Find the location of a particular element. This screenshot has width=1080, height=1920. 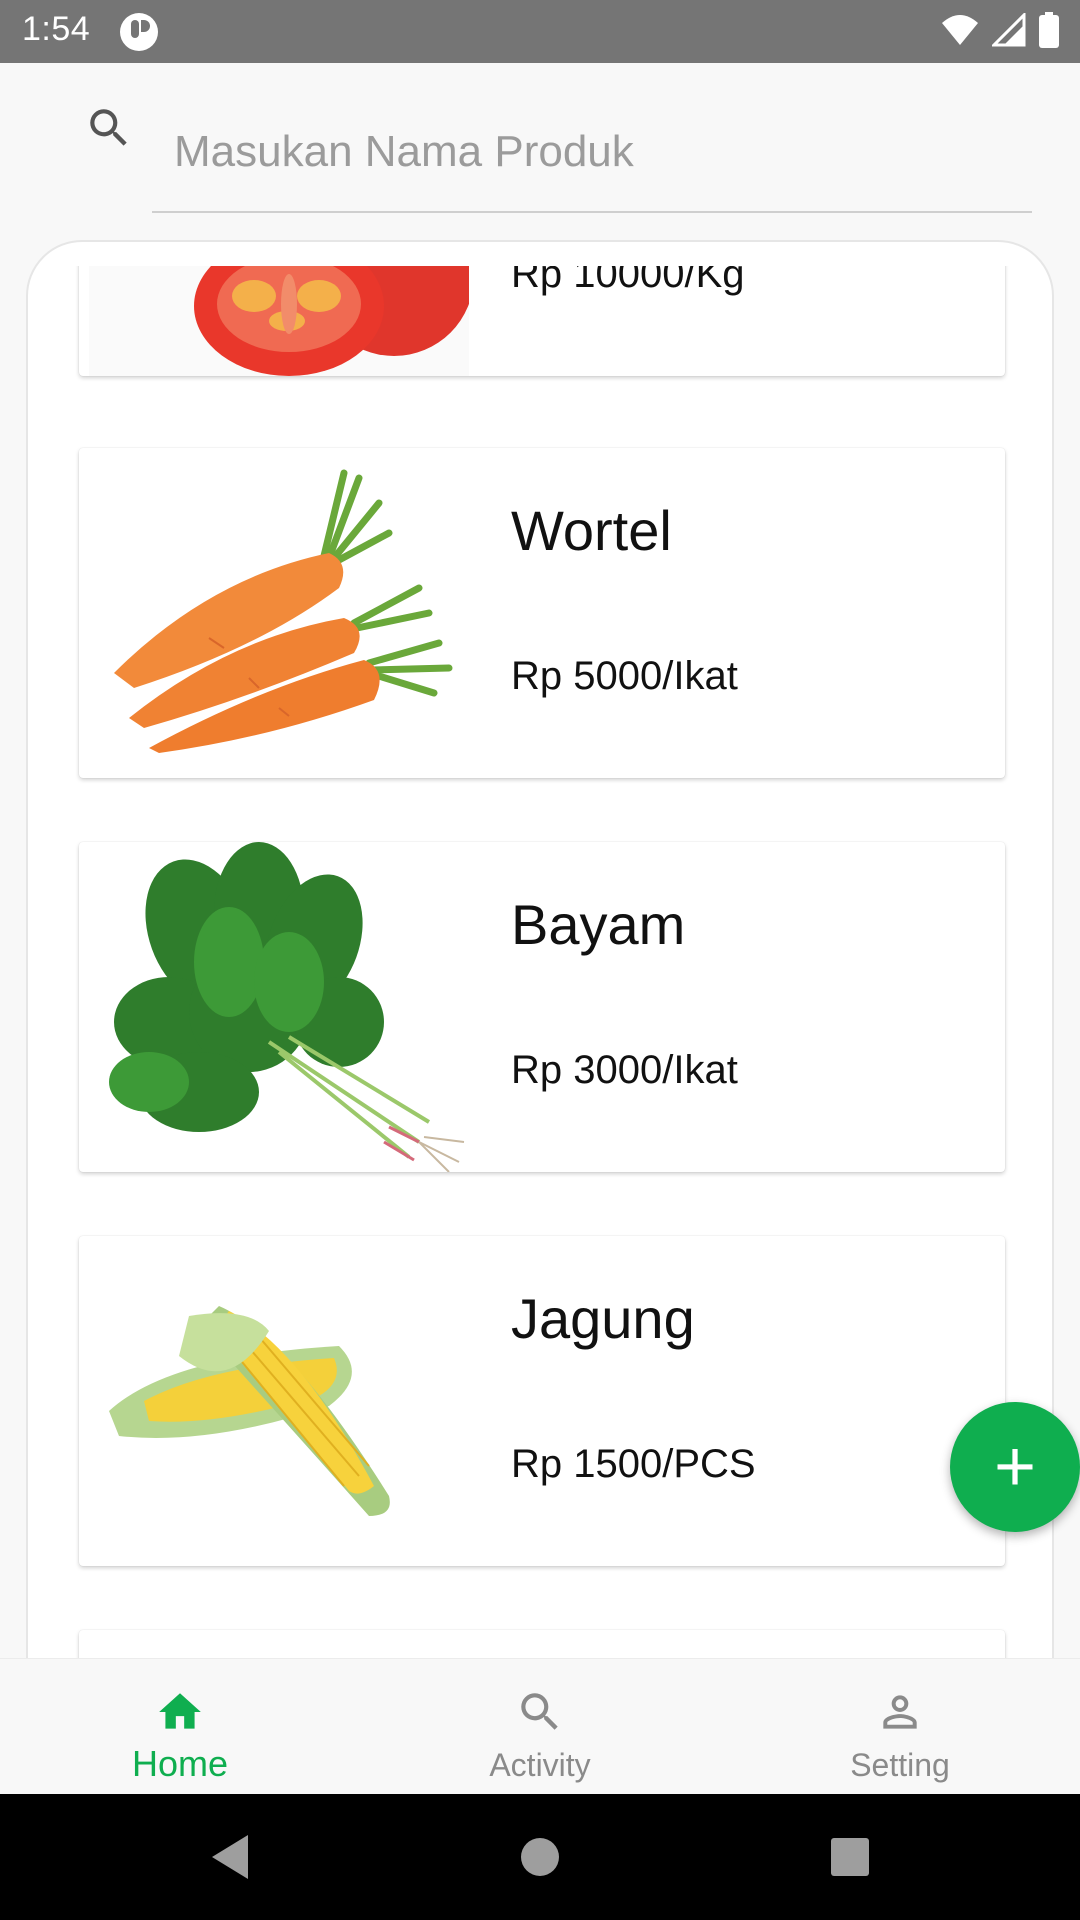

recents-icon is located at coordinates (850, 1857).